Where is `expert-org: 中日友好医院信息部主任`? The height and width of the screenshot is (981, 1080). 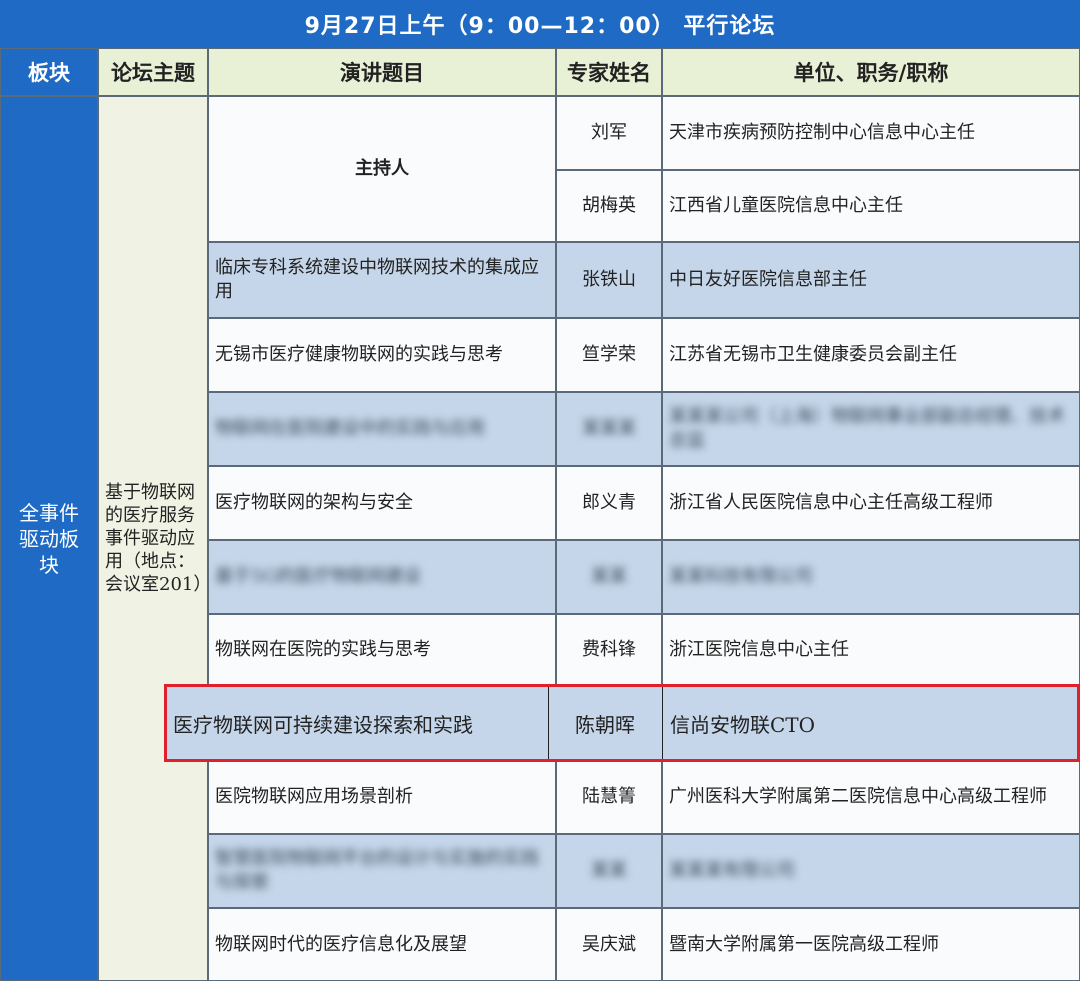
expert-org: 中日友好医院信息部主任 is located at coordinates (871, 280).